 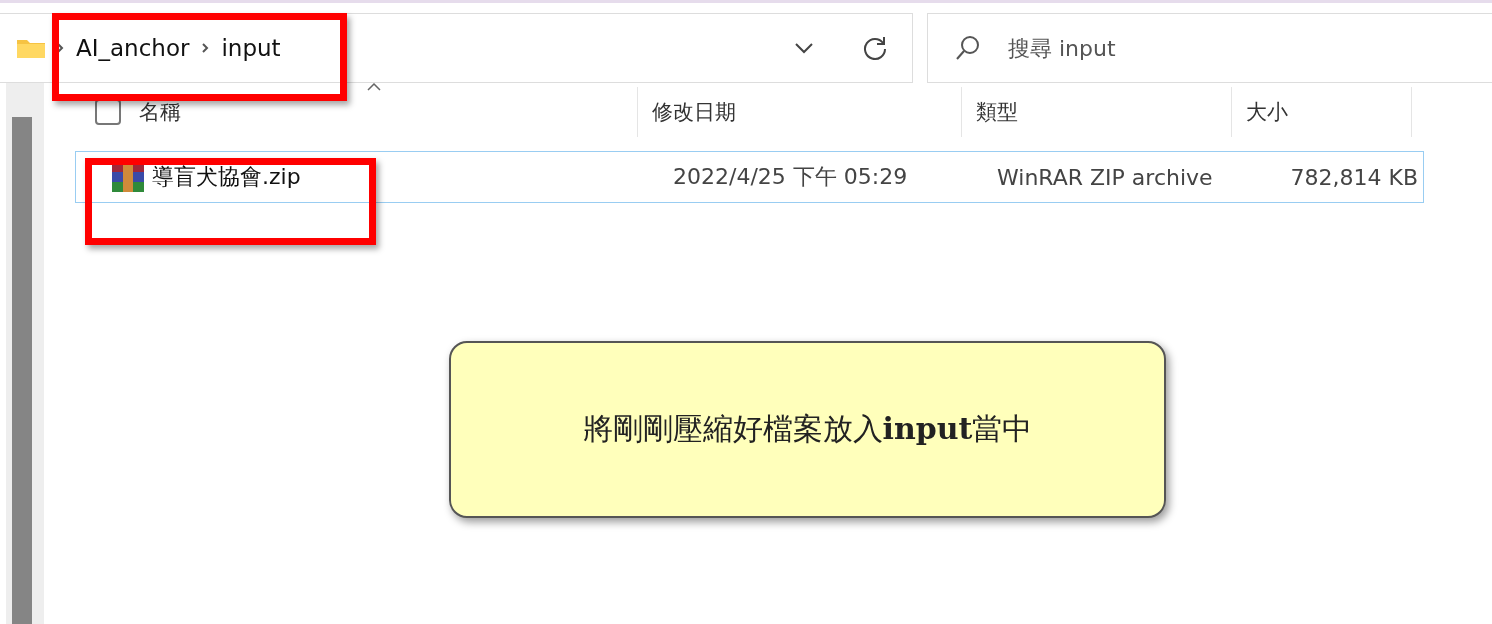 What do you see at coordinates (108, 112) in the screenshot?
I see `select-all-checkbox` at bounding box center [108, 112].